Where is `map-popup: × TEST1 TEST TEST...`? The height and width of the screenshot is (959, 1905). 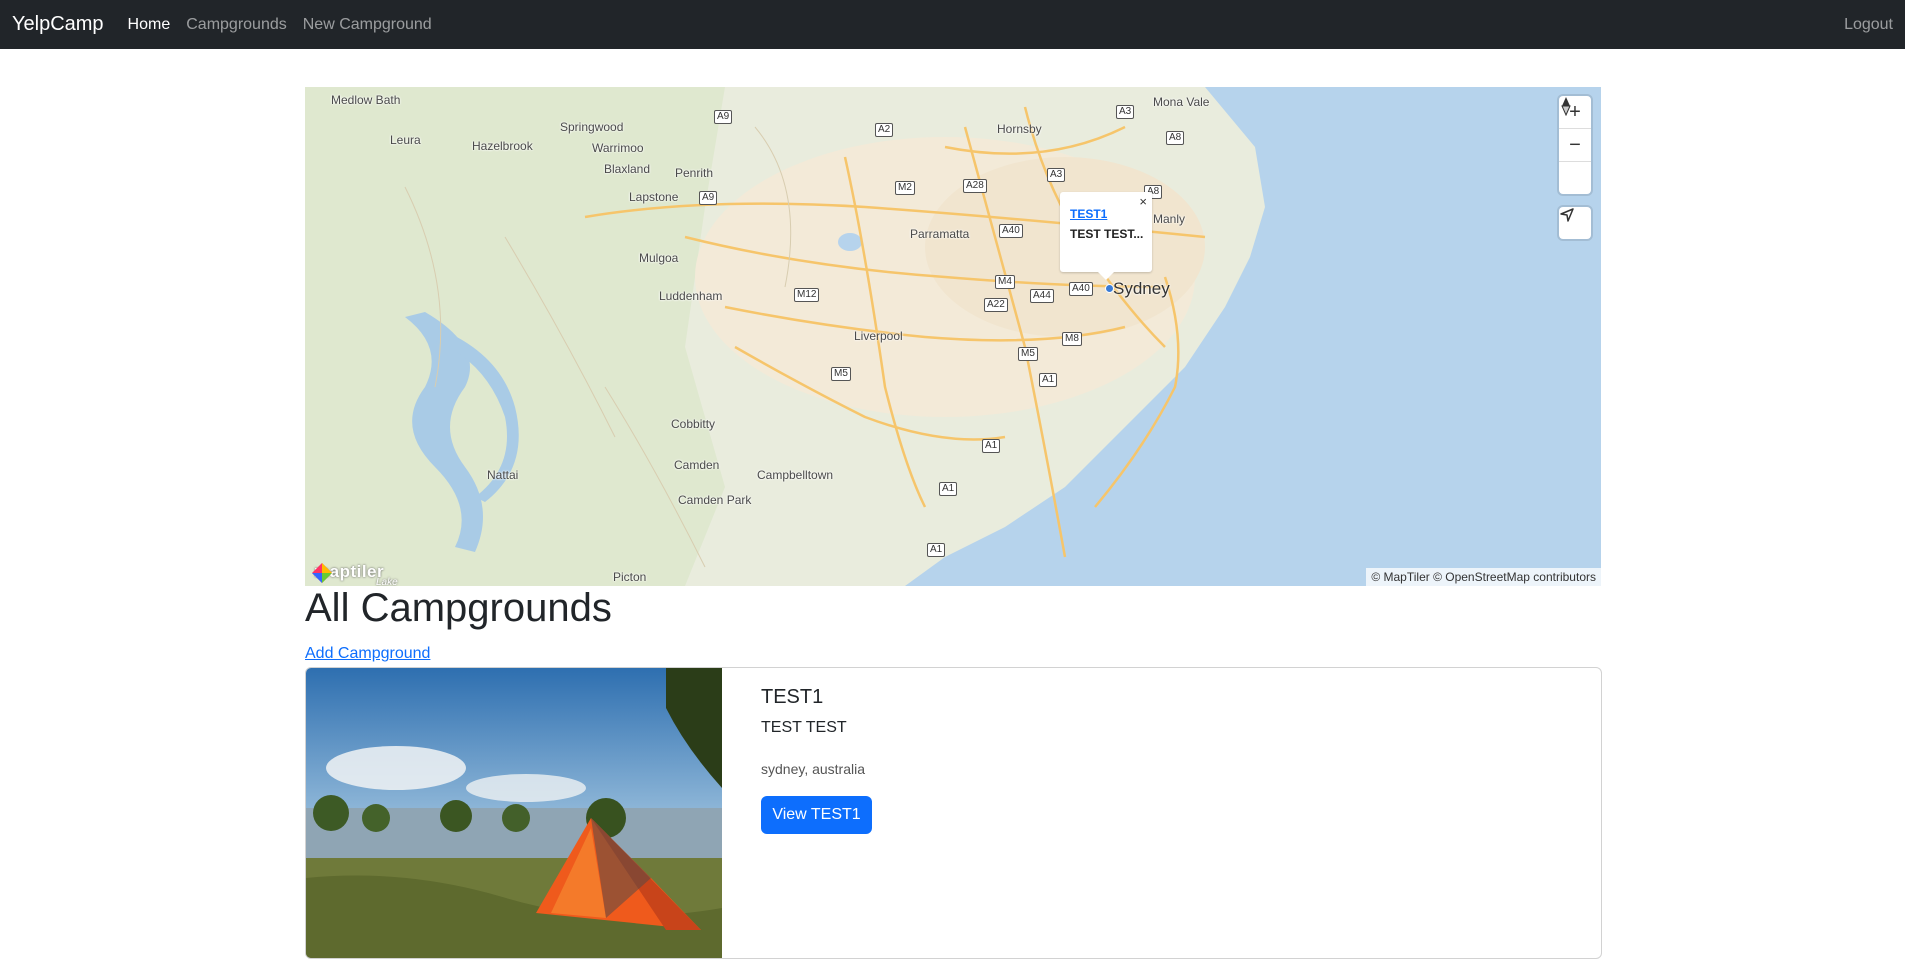 map-popup: × TEST1 TEST TEST... is located at coordinates (1106, 232).